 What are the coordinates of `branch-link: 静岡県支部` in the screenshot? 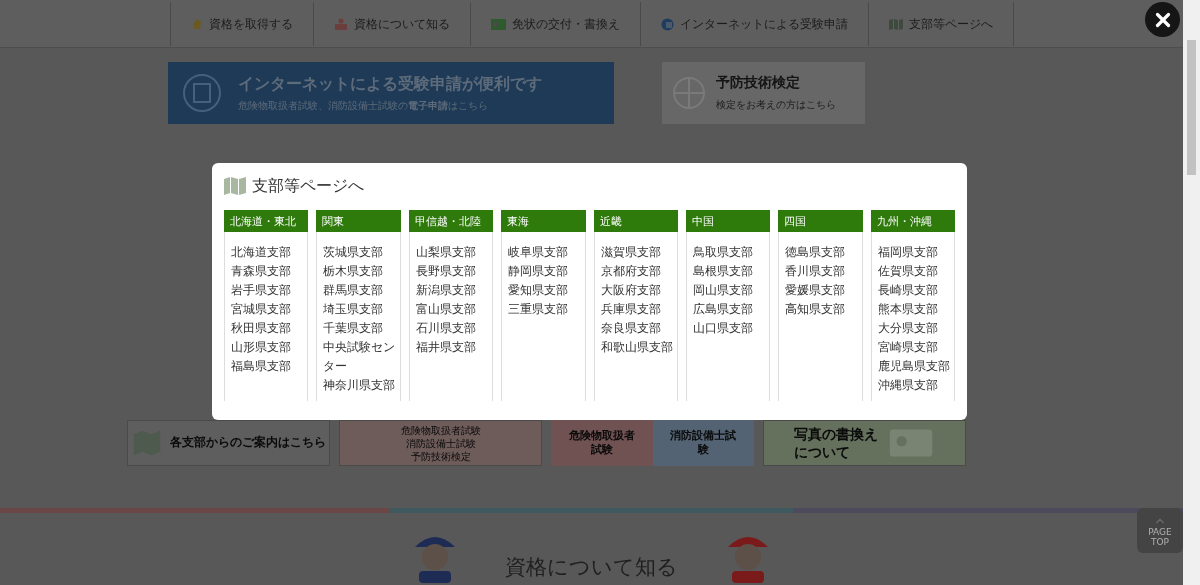 It's located at (546, 271).